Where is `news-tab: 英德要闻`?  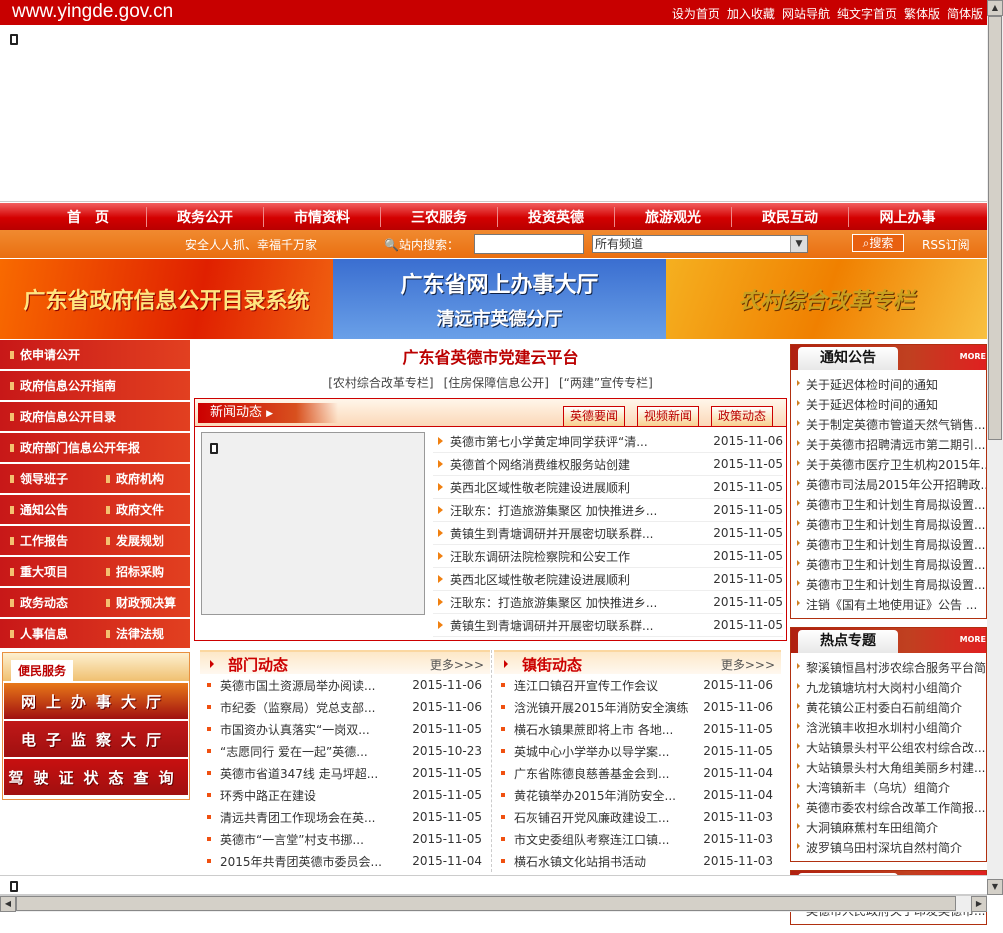
news-tab: 英德要闻 is located at coordinates (594, 416).